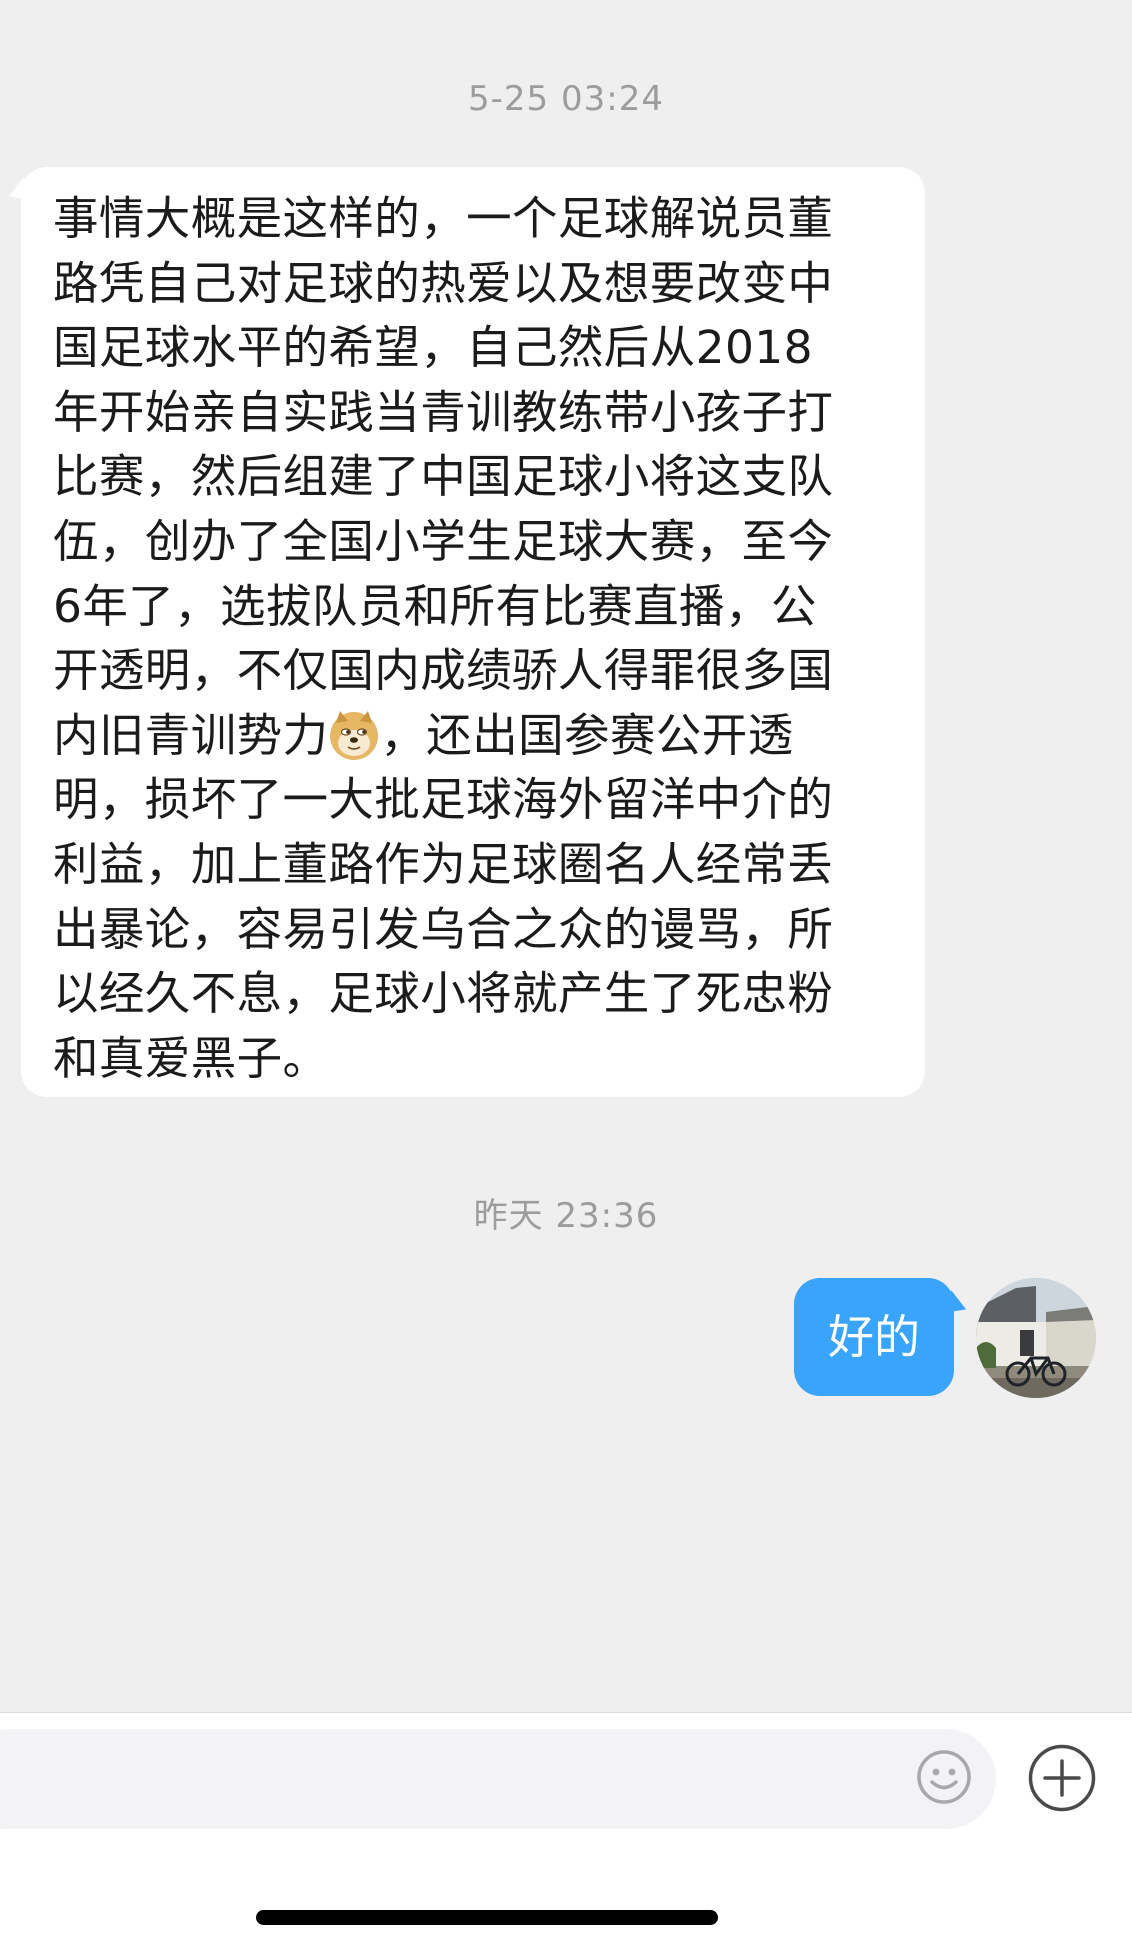  I want to click on message-line: 内旧青训势力 ，还出国参赛公开透, so click(475, 736).